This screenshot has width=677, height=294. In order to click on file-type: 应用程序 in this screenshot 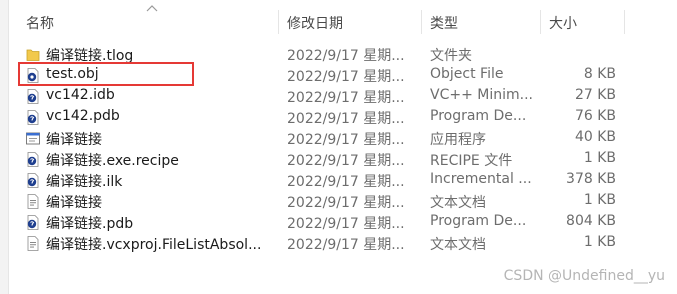, I will do `click(458, 140)`.